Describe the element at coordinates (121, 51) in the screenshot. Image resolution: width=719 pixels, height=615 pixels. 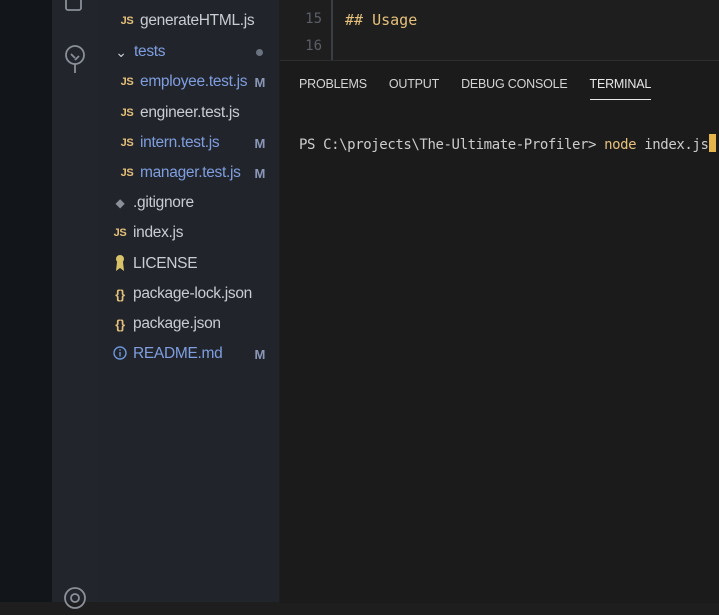
I see `chevron-down-icon: ⌄` at that location.